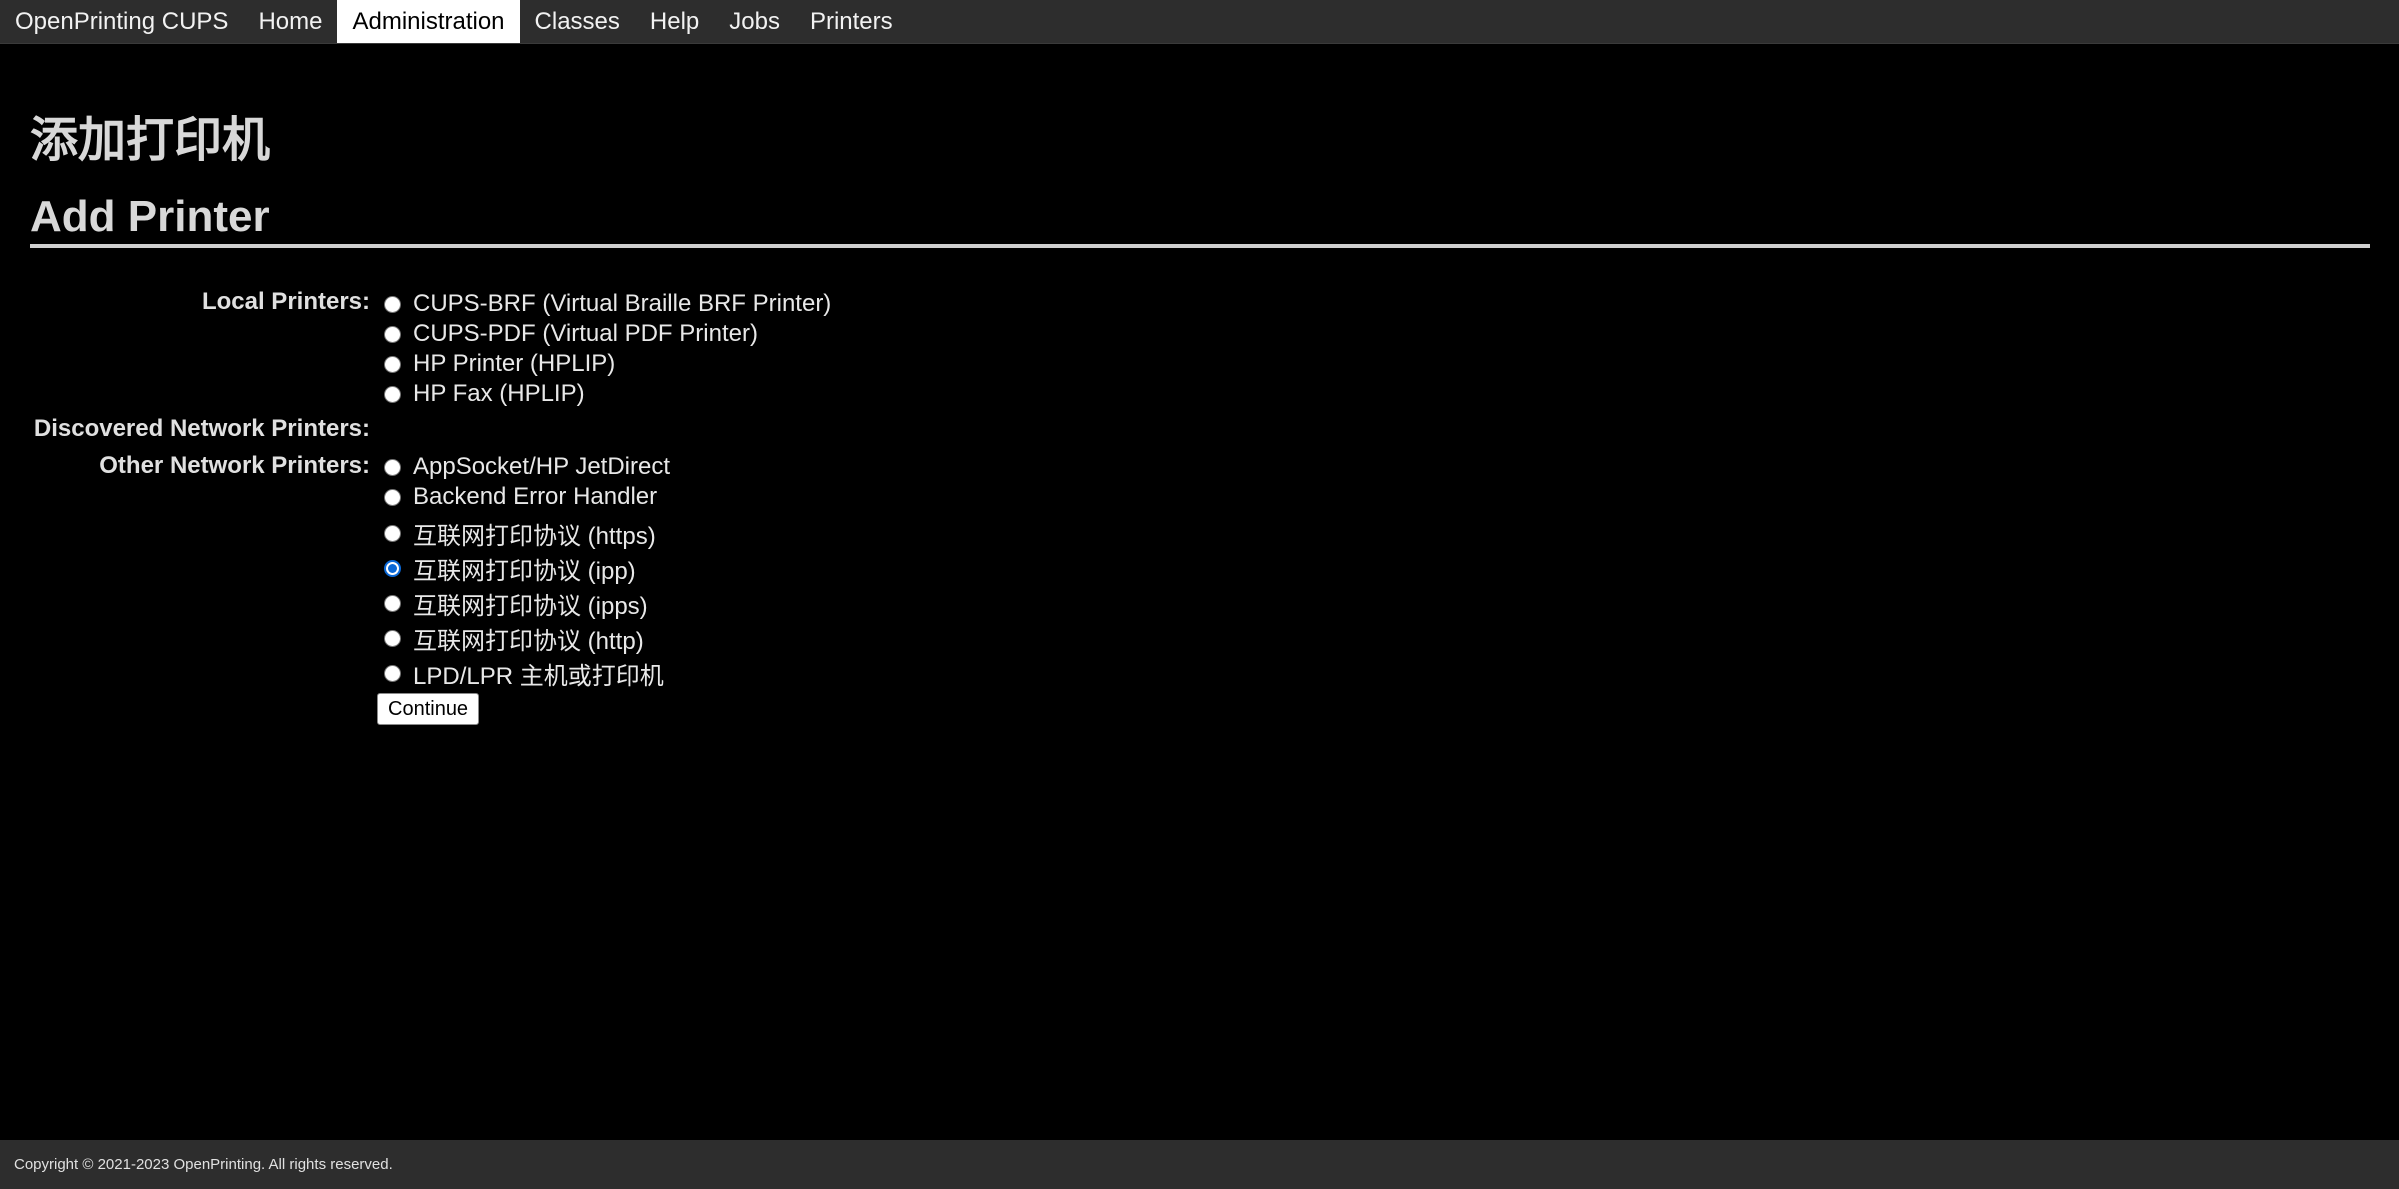 This screenshot has width=2399, height=1189. Describe the element at coordinates (290, 21) in the screenshot. I see `nav-home: Home` at that location.